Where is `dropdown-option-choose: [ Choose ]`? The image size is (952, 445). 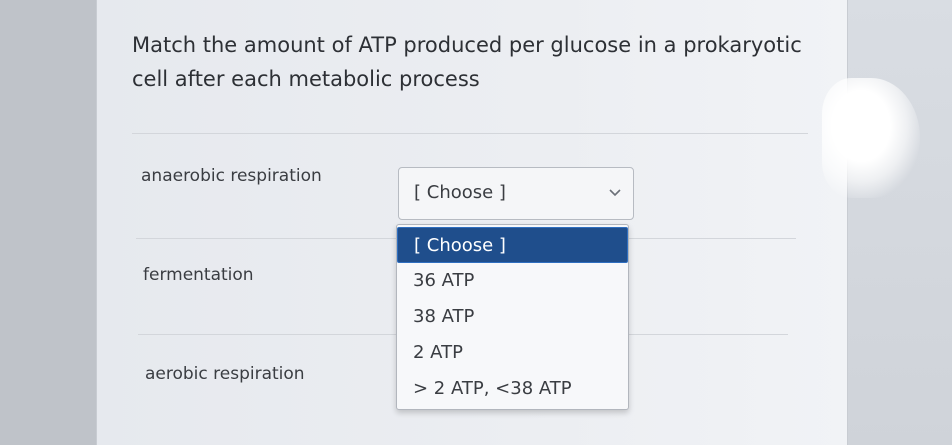 dropdown-option-choose: [ Choose ] is located at coordinates (512, 245).